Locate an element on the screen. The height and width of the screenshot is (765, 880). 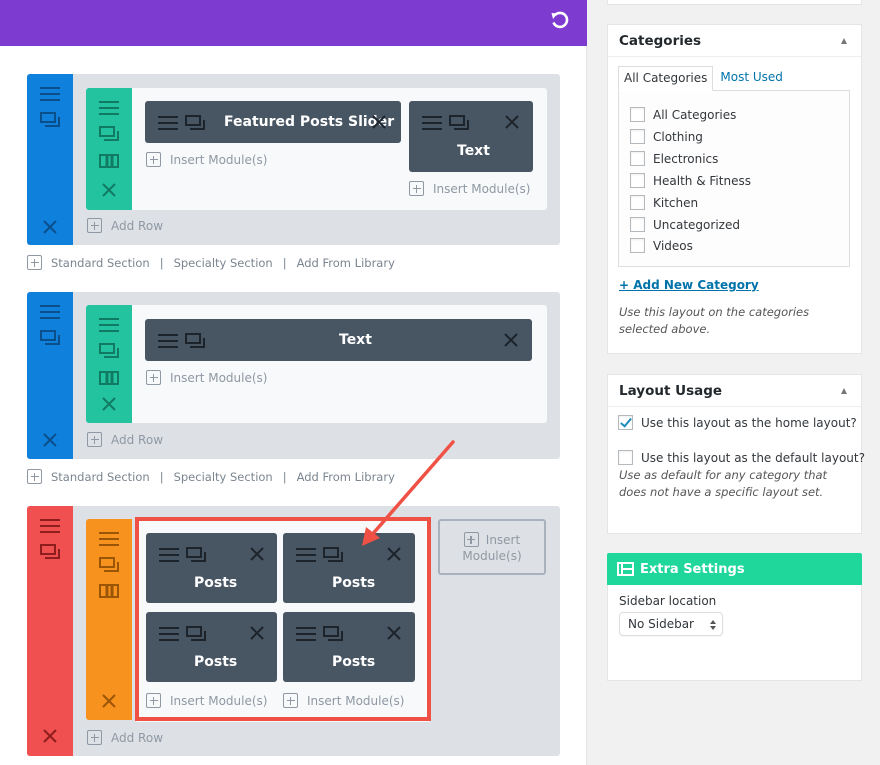
plus-icon is located at coordinates (34, 476).